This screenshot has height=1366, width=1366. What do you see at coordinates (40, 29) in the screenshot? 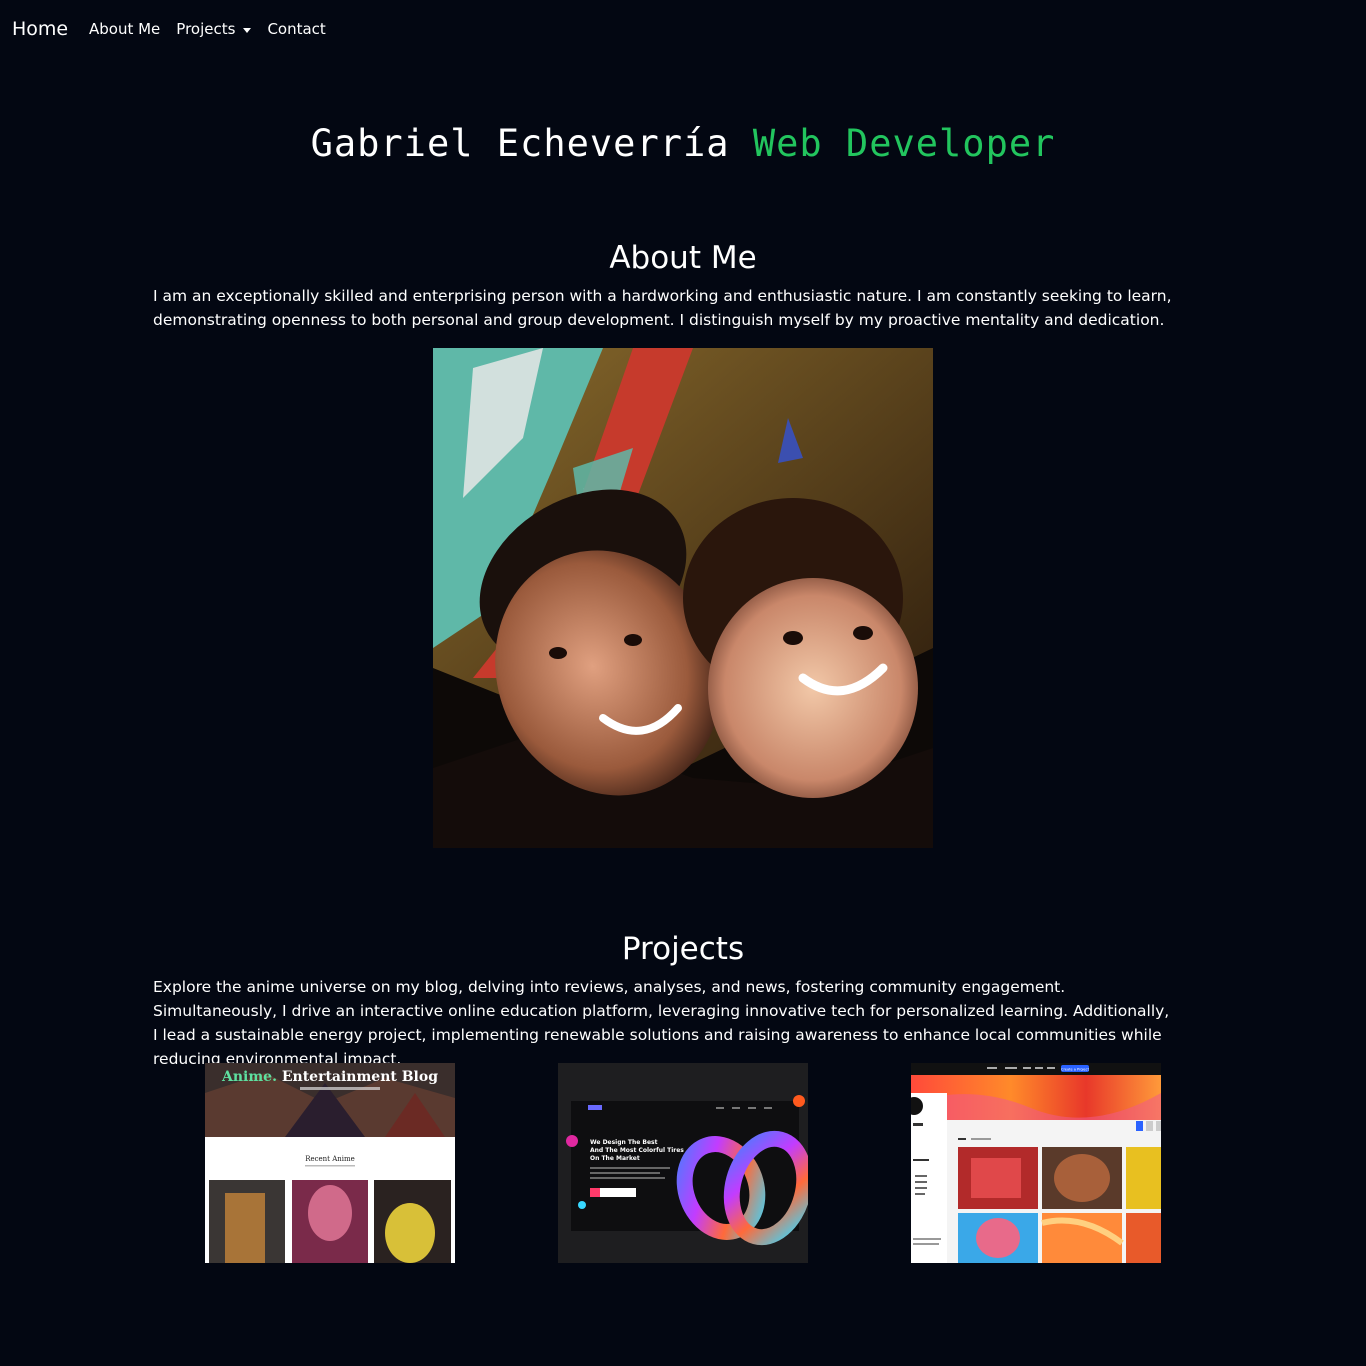
I see `nav-home-link: Home` at bounding box center [40, 29].